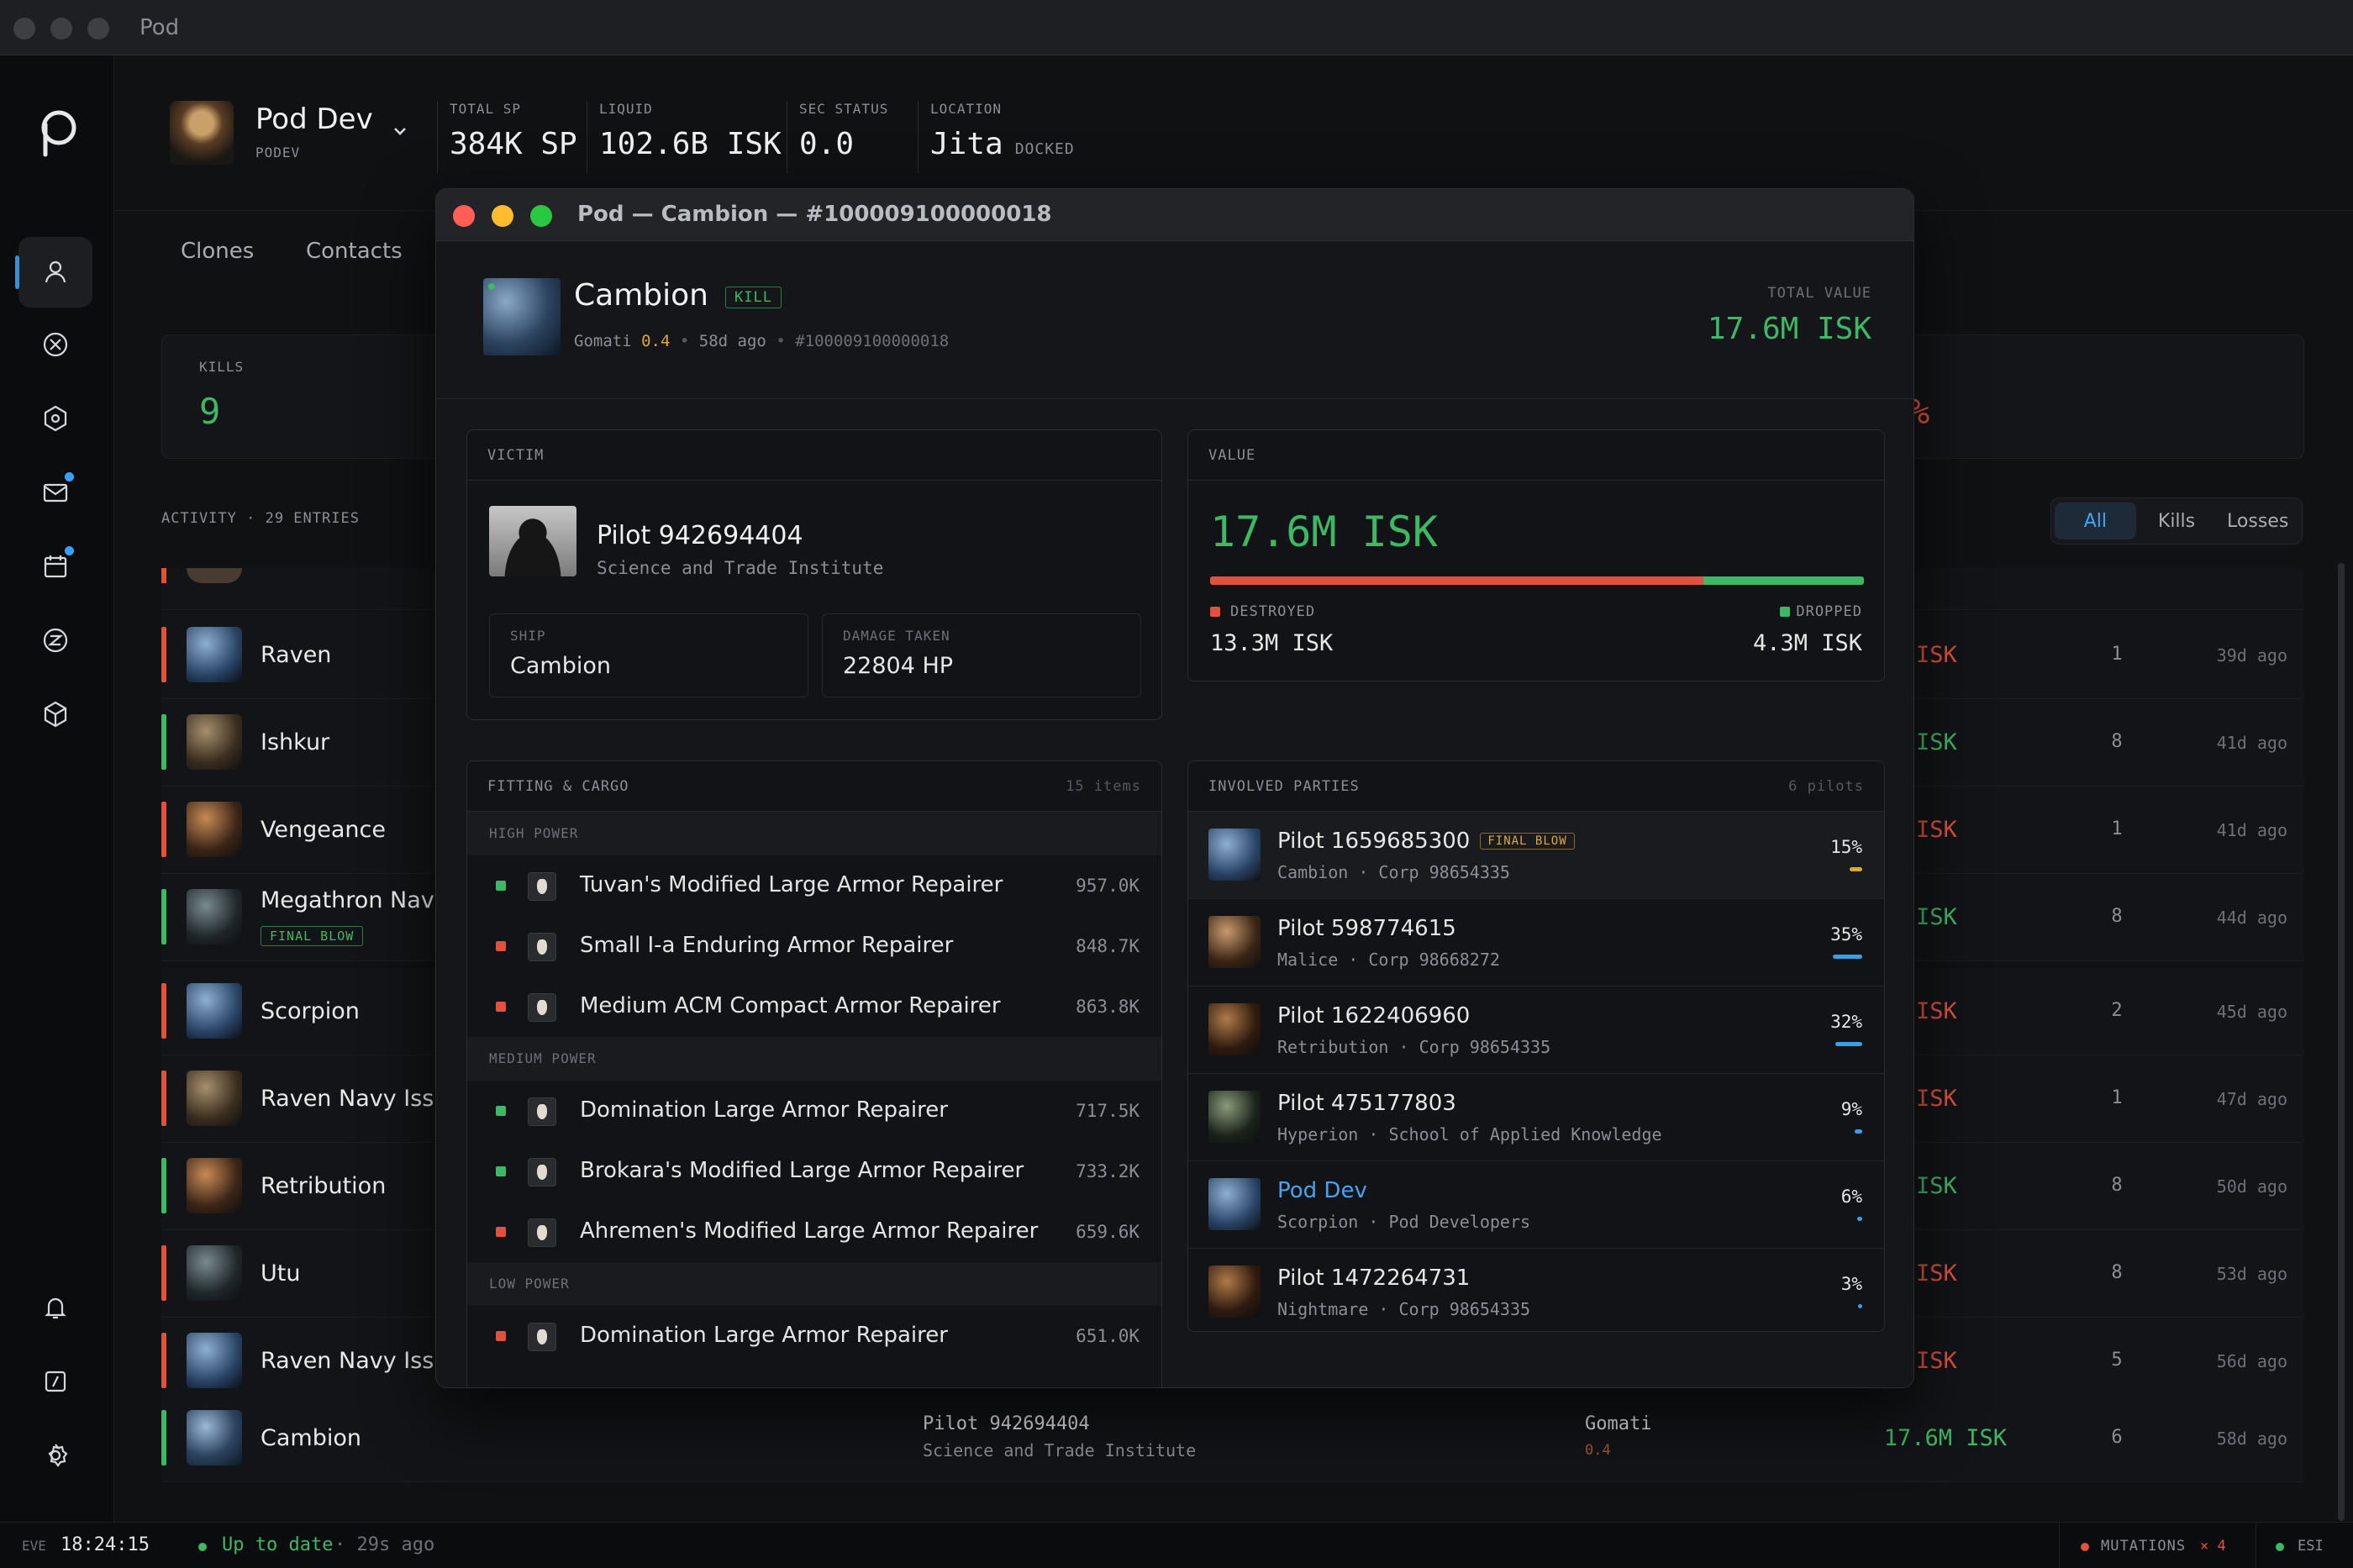  Describe the element at coordinates (55, 567) in the screenshot. I see `nav-calendar-button` at that location.